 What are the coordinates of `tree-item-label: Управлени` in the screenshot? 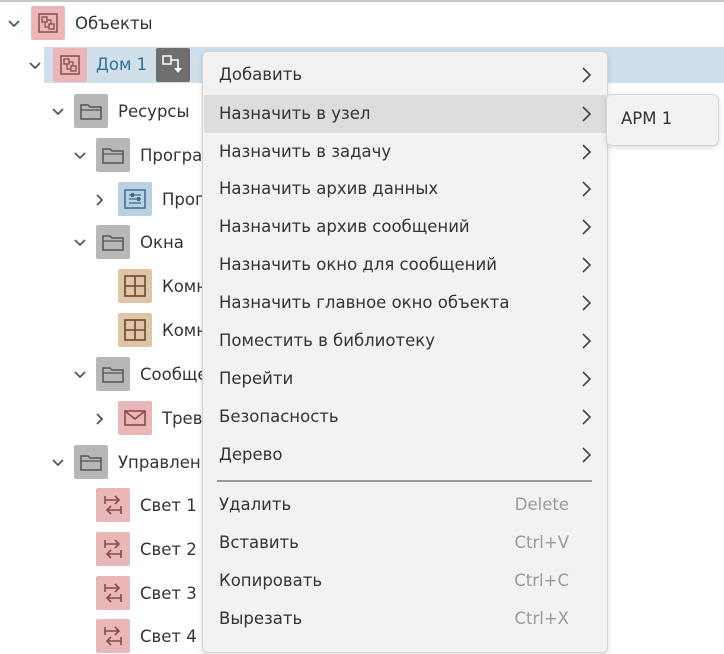 It's located at (165, 462).